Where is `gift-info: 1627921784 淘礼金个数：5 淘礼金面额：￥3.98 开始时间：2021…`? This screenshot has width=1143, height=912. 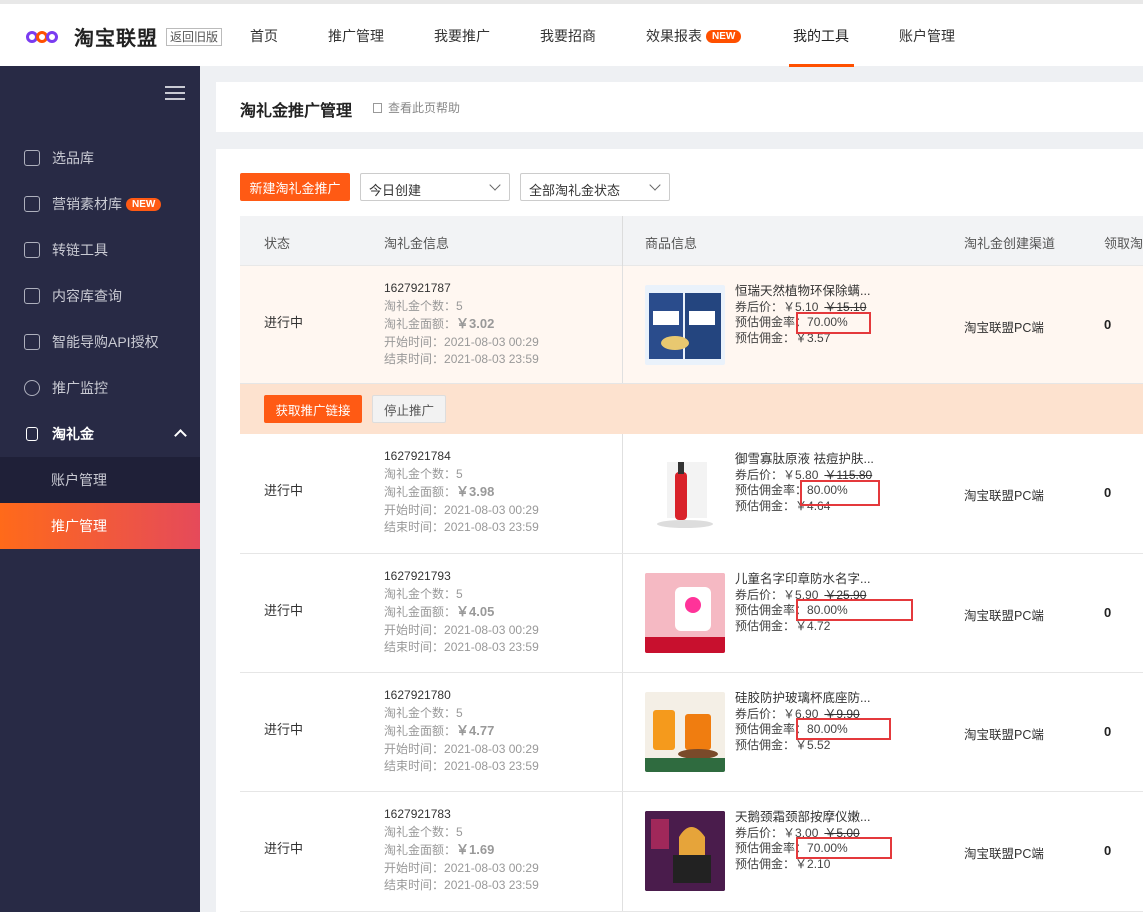 gift-info: 1627921784 淘礼金个数：5 淘礼金面额：￥3.98 开始时间：2021… is located at coordinates (461, 492).